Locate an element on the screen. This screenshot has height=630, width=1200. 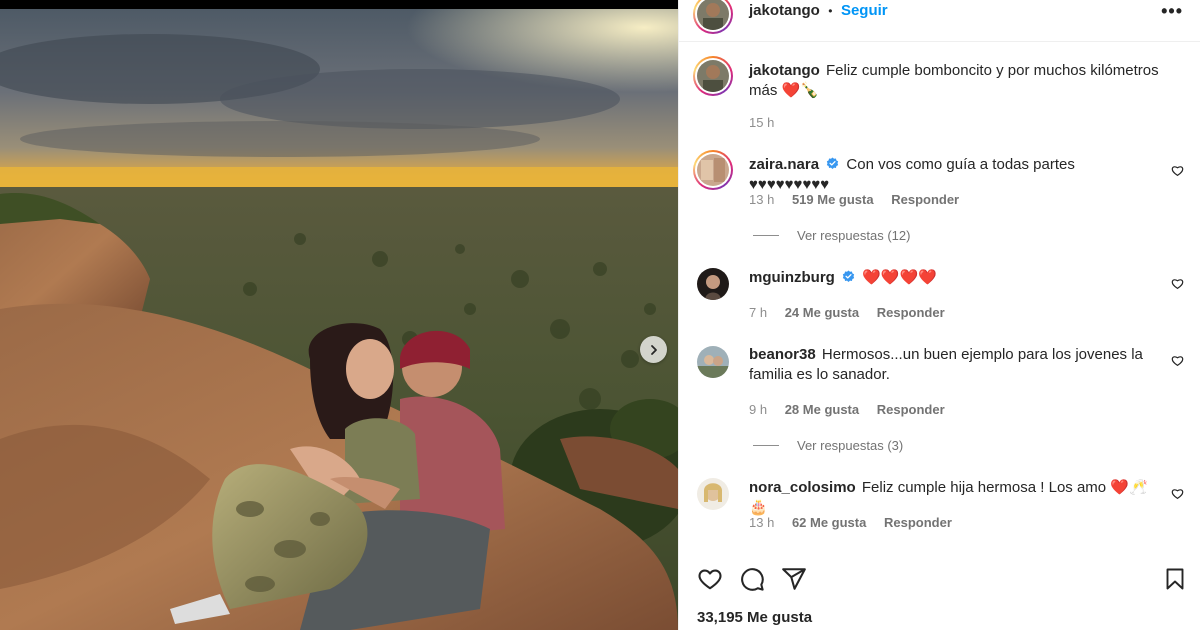
comment-username: nora_colosimo is located at coordinates (802, 487).